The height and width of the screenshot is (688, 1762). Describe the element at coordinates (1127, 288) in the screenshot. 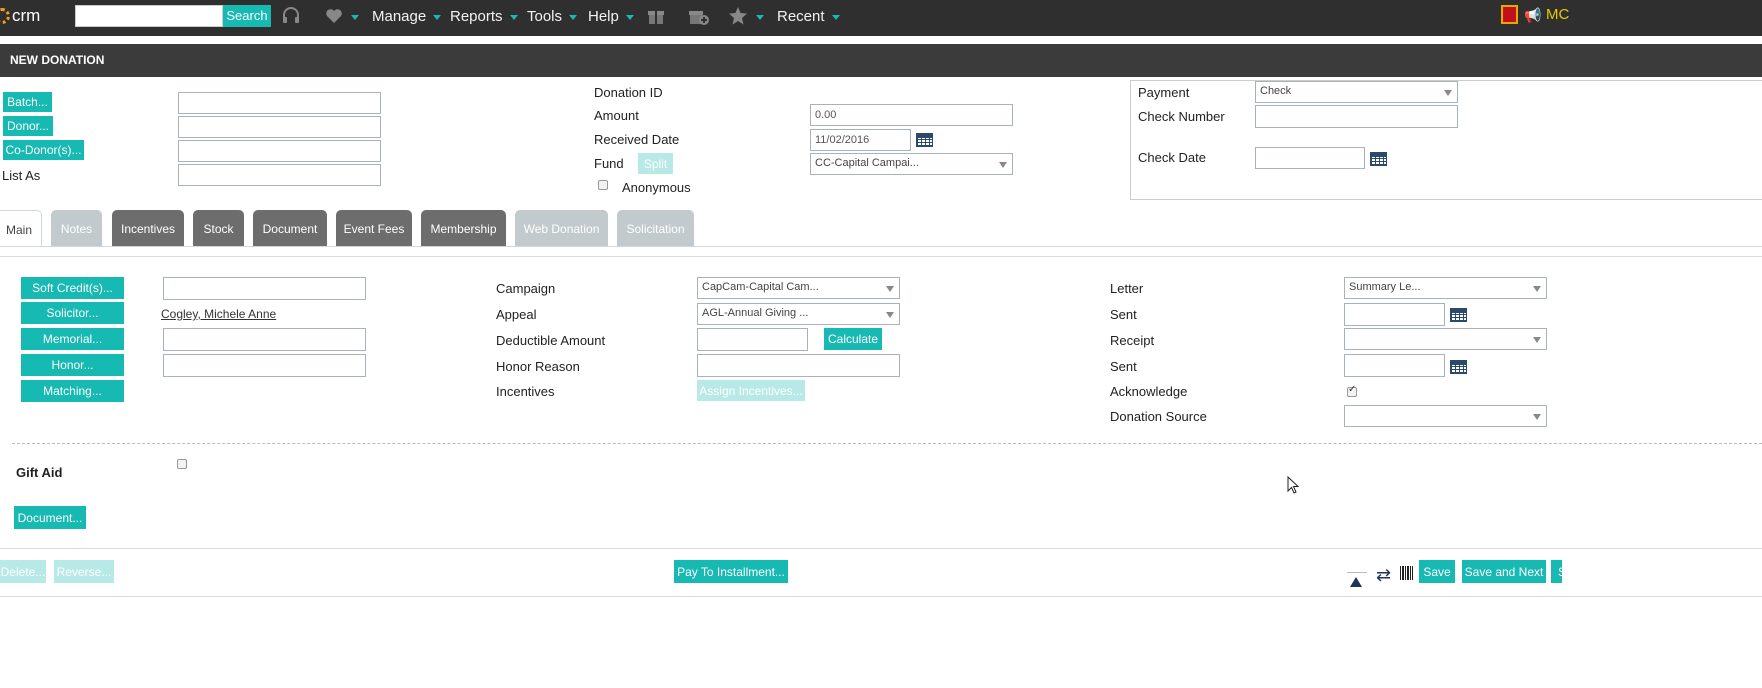

I see `letter-label: Letter` at that location.